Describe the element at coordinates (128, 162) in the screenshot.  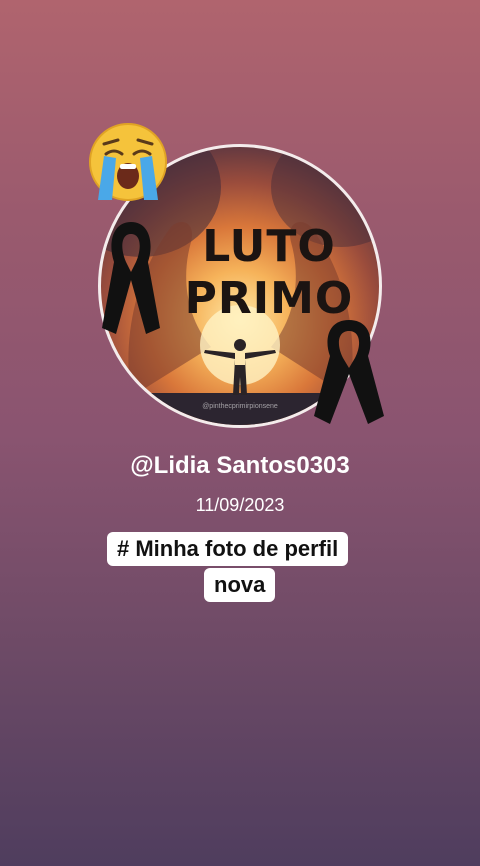
I see `crying-face-icon` at that location.